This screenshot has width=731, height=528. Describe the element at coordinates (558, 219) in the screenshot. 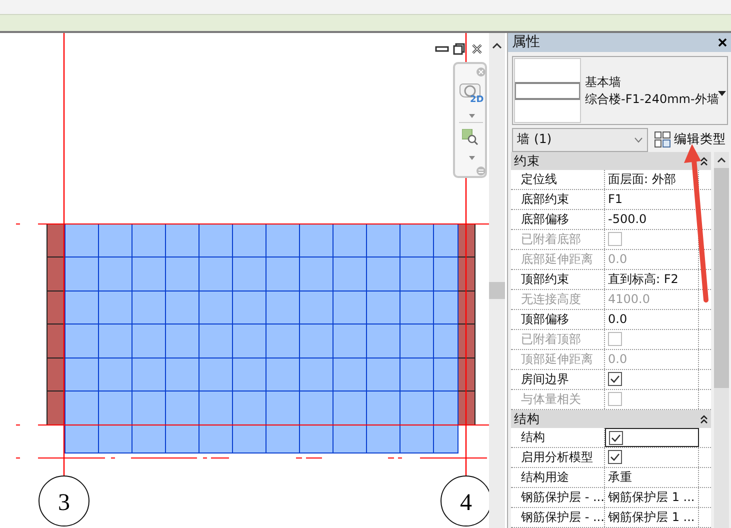

I see `property-label: 底部偏移` at that location.